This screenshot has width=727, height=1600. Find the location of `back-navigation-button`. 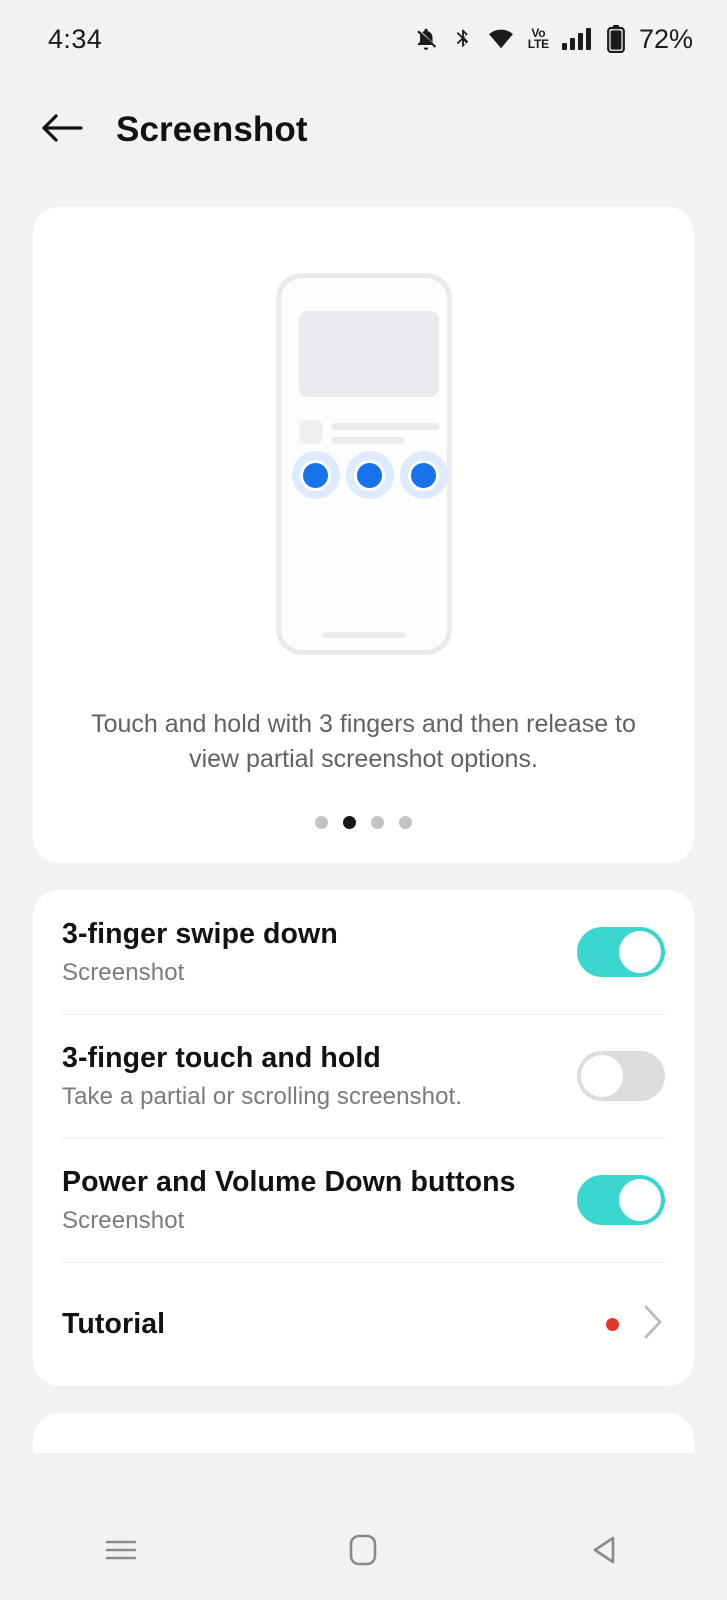

back-navigation-button is located at coordinates (62, 130).